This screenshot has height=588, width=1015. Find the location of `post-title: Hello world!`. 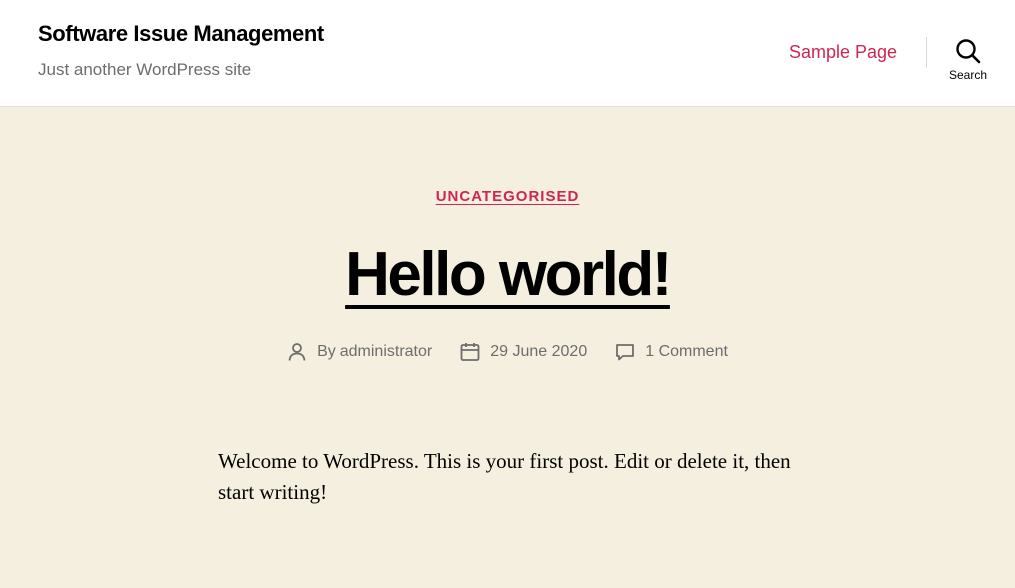

post-title: Hello world! is located at coordinates (507, 275).